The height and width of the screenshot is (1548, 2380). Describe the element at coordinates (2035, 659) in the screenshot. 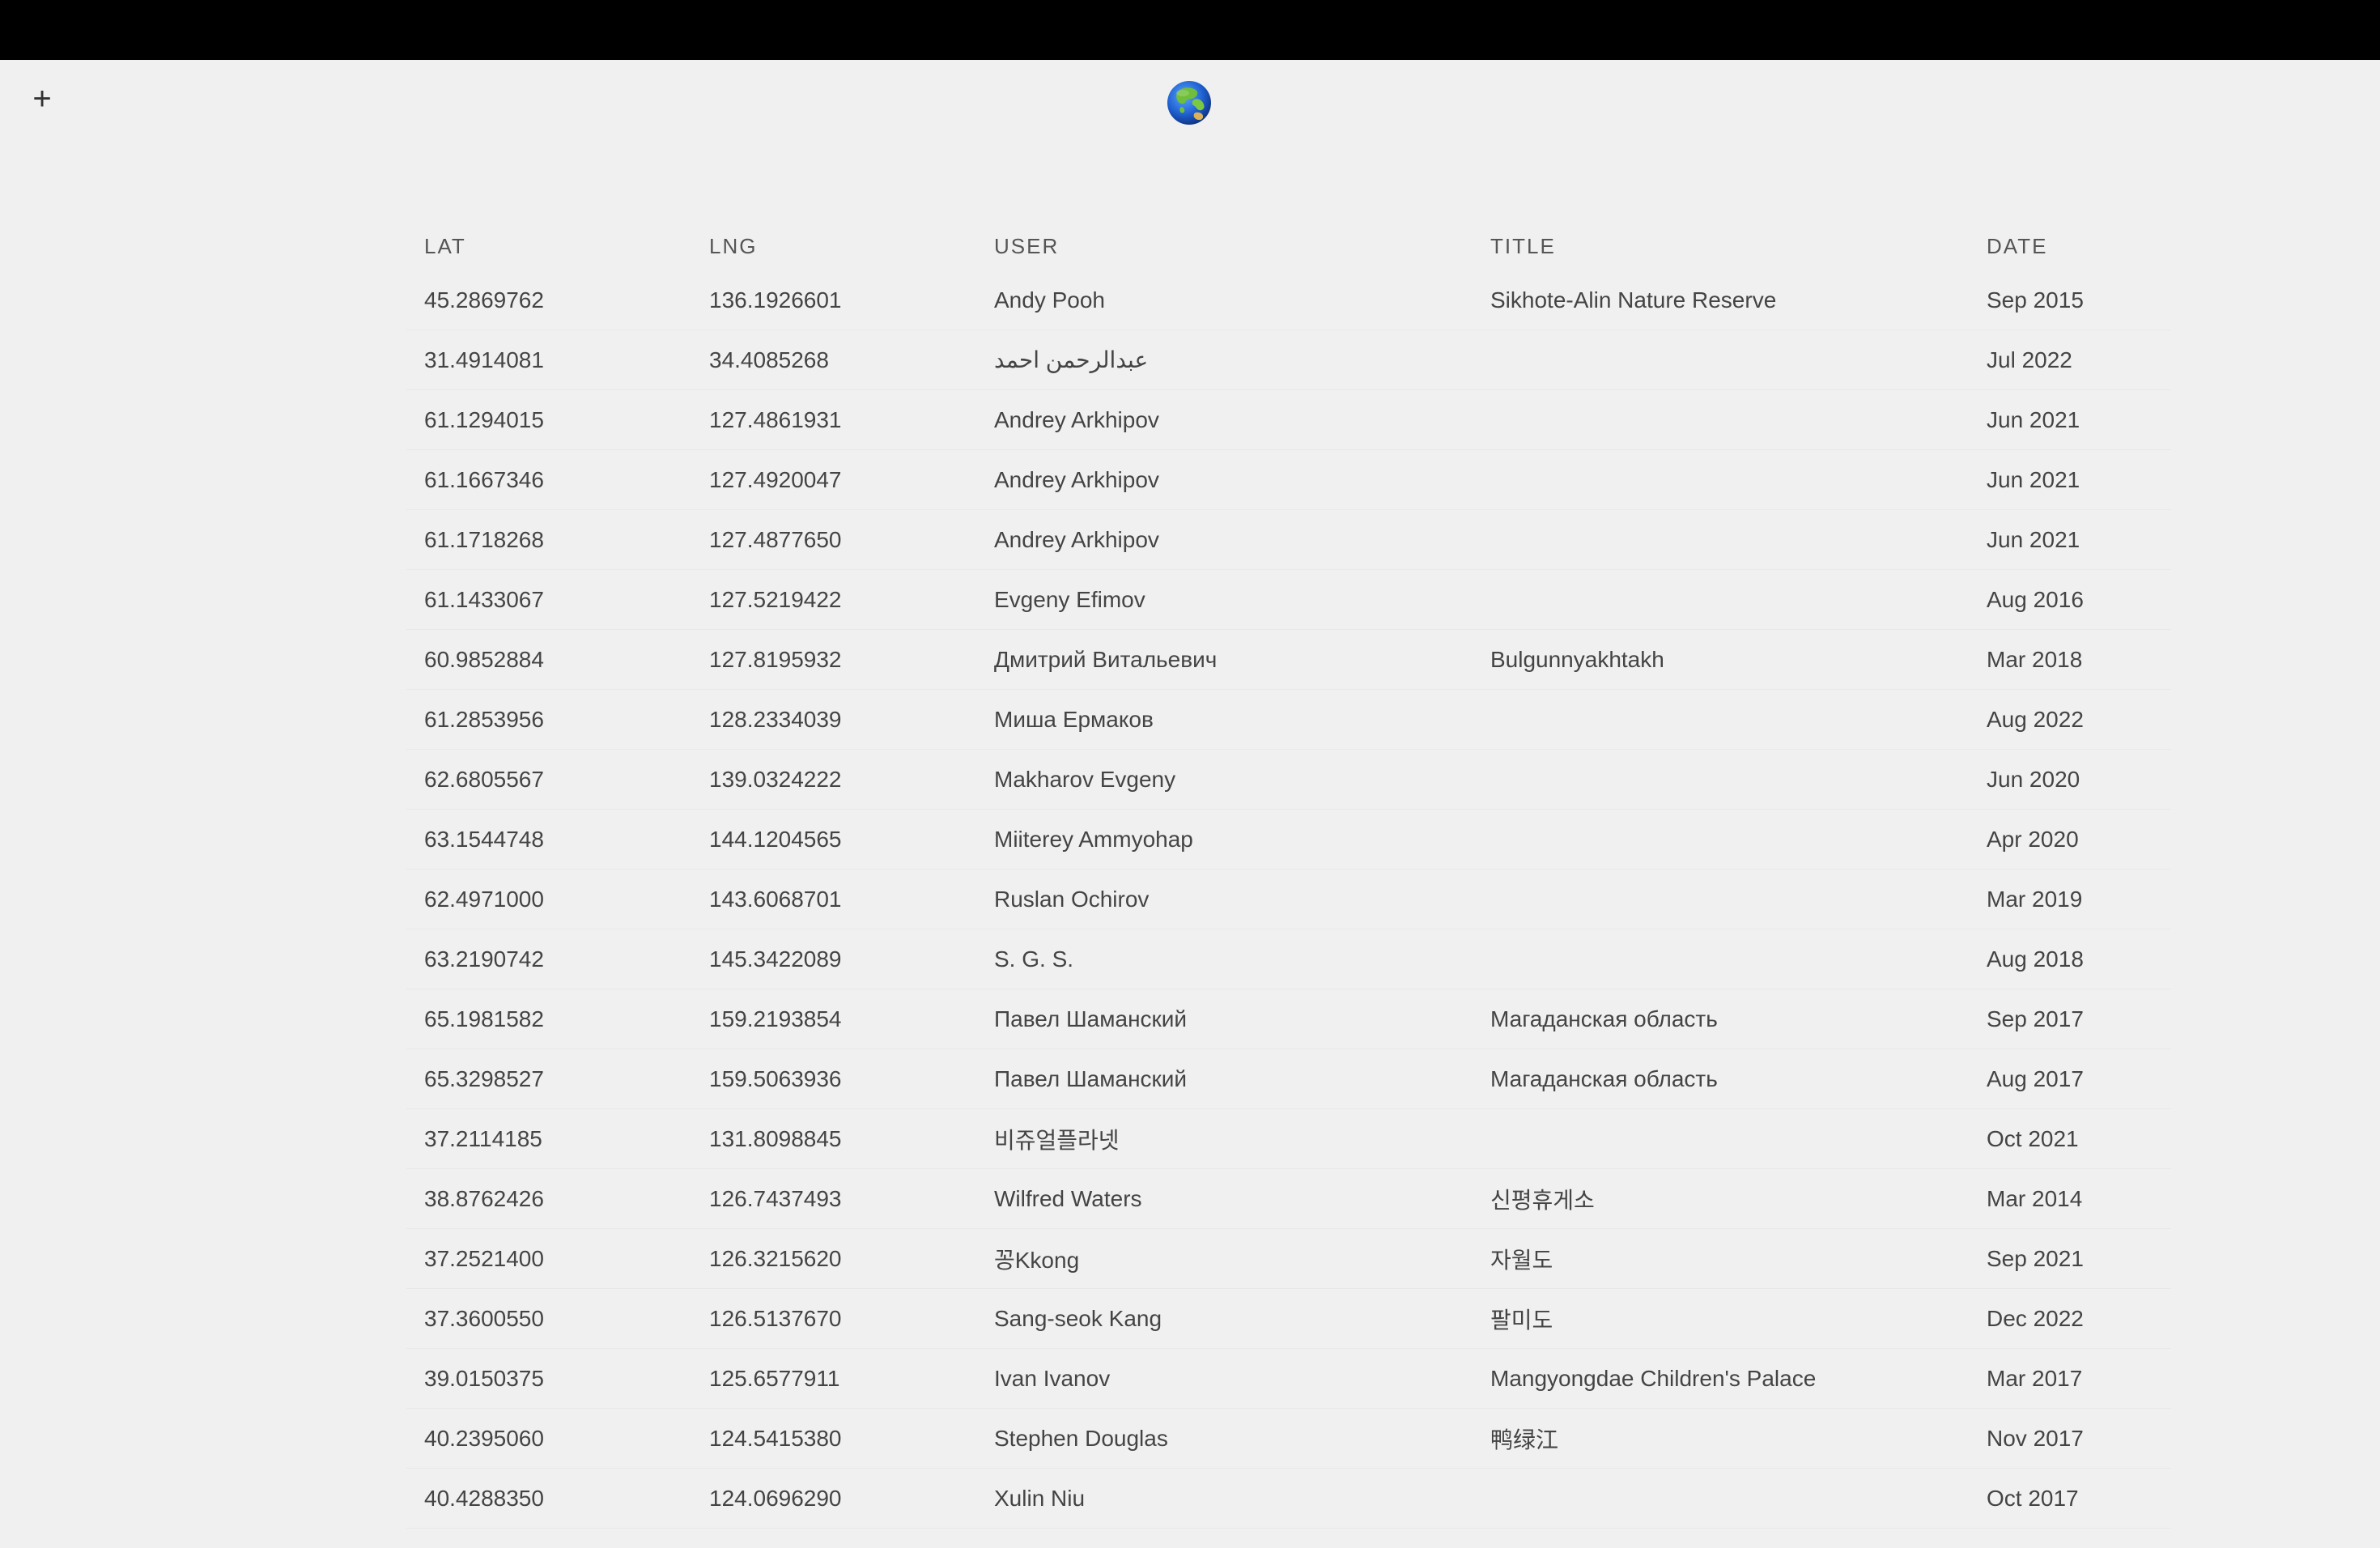

I see `cell-date: Mar 2018` at that location.